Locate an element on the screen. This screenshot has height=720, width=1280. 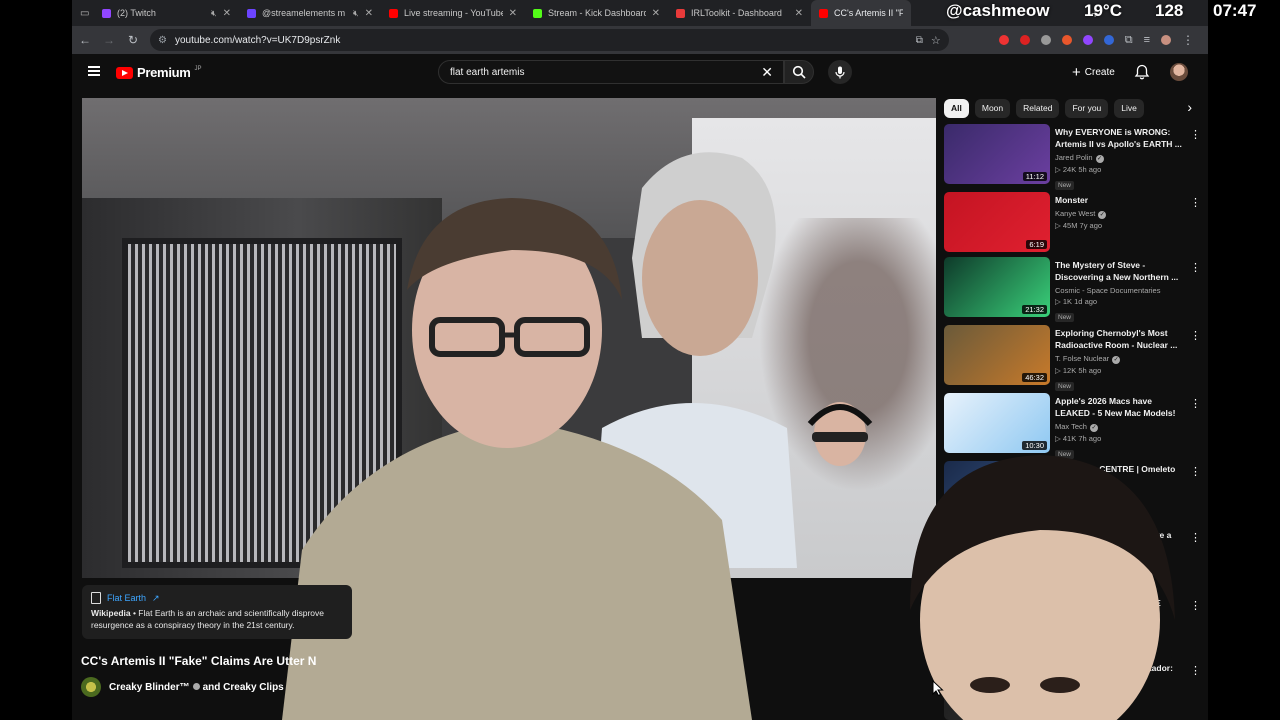
back-icon: ← is located at coordinates (85, 40).